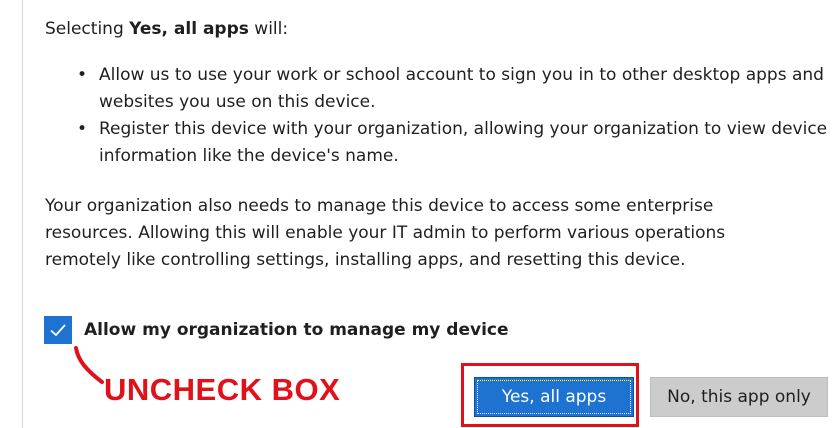  What do you see at coordinates (268, 29) in the screenshot?
I see `intro-suffix: will:` at bounding box center [268, 29].